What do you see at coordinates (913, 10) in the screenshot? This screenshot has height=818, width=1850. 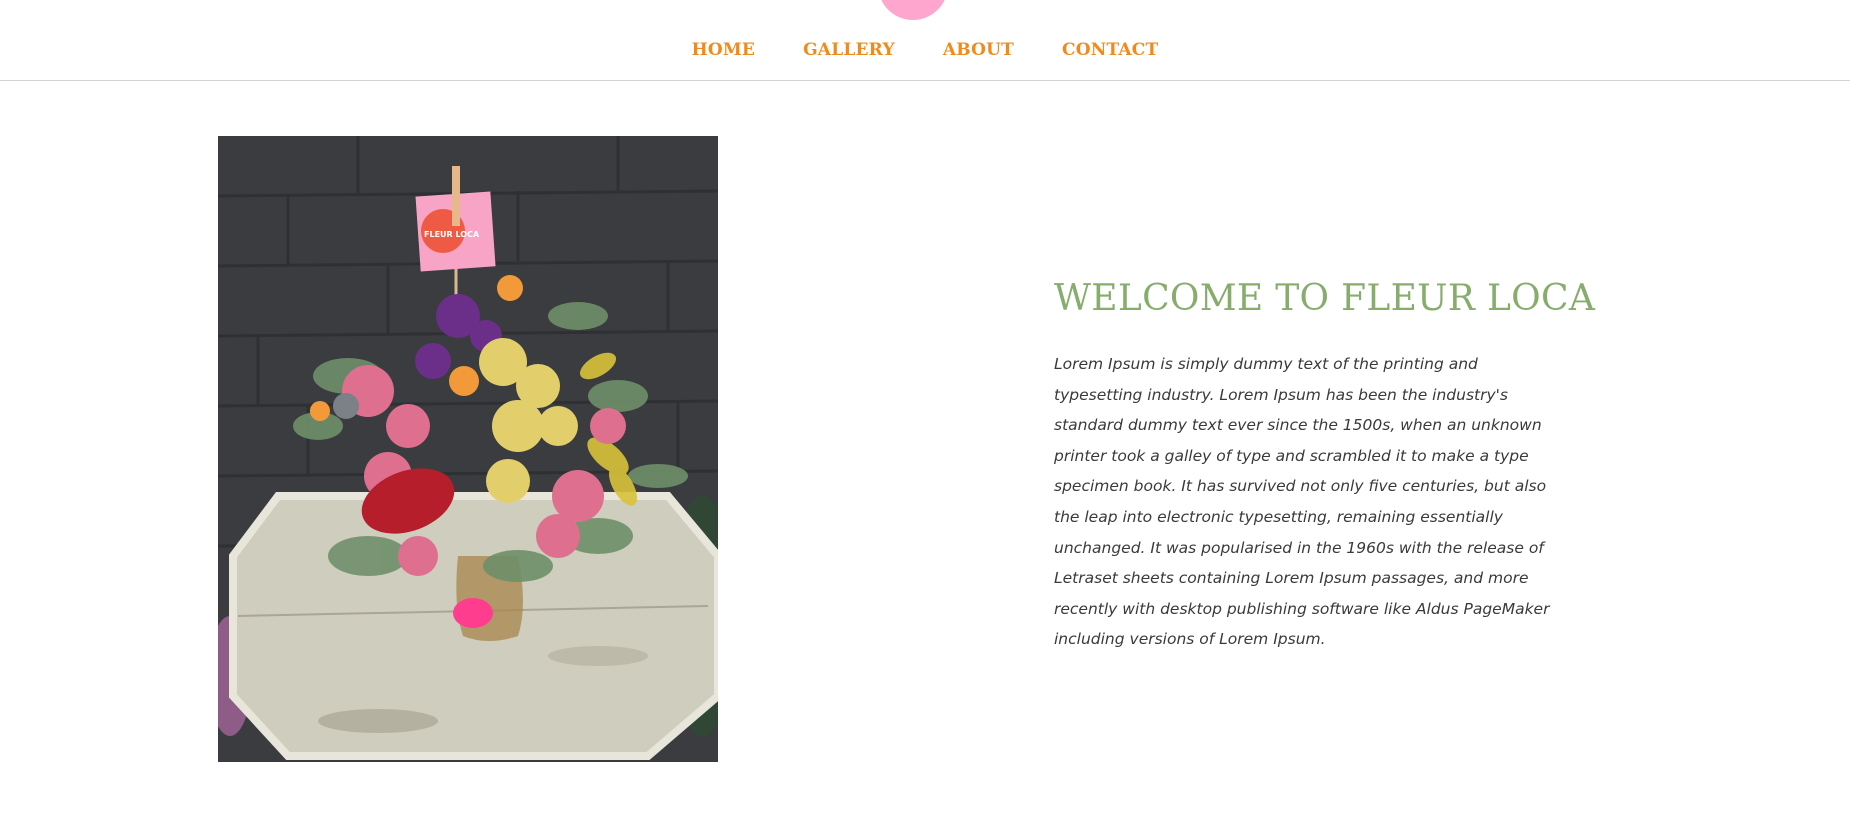 I see `logo` at bounding box center [913, 10].